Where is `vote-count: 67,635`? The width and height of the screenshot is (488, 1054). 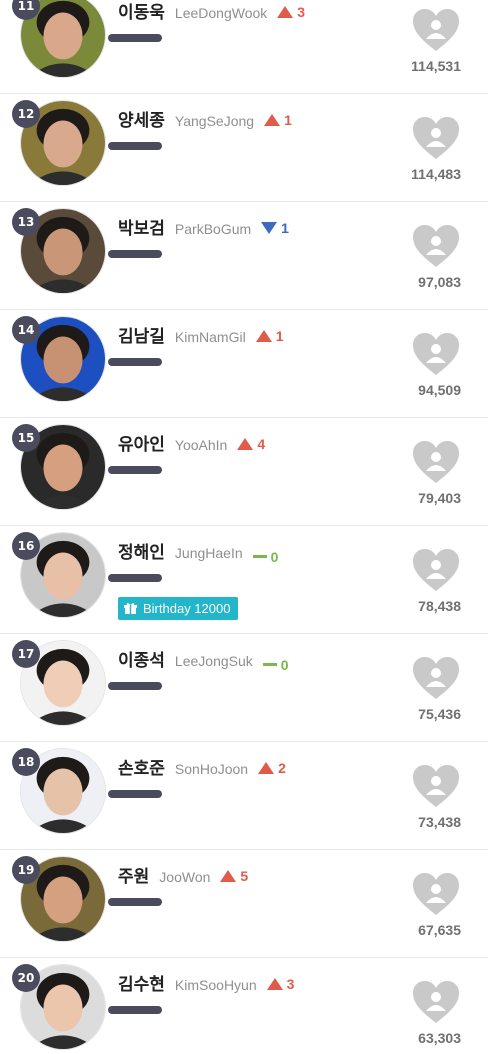 vote-count: 67,635 is located at coordinates (439, 930).